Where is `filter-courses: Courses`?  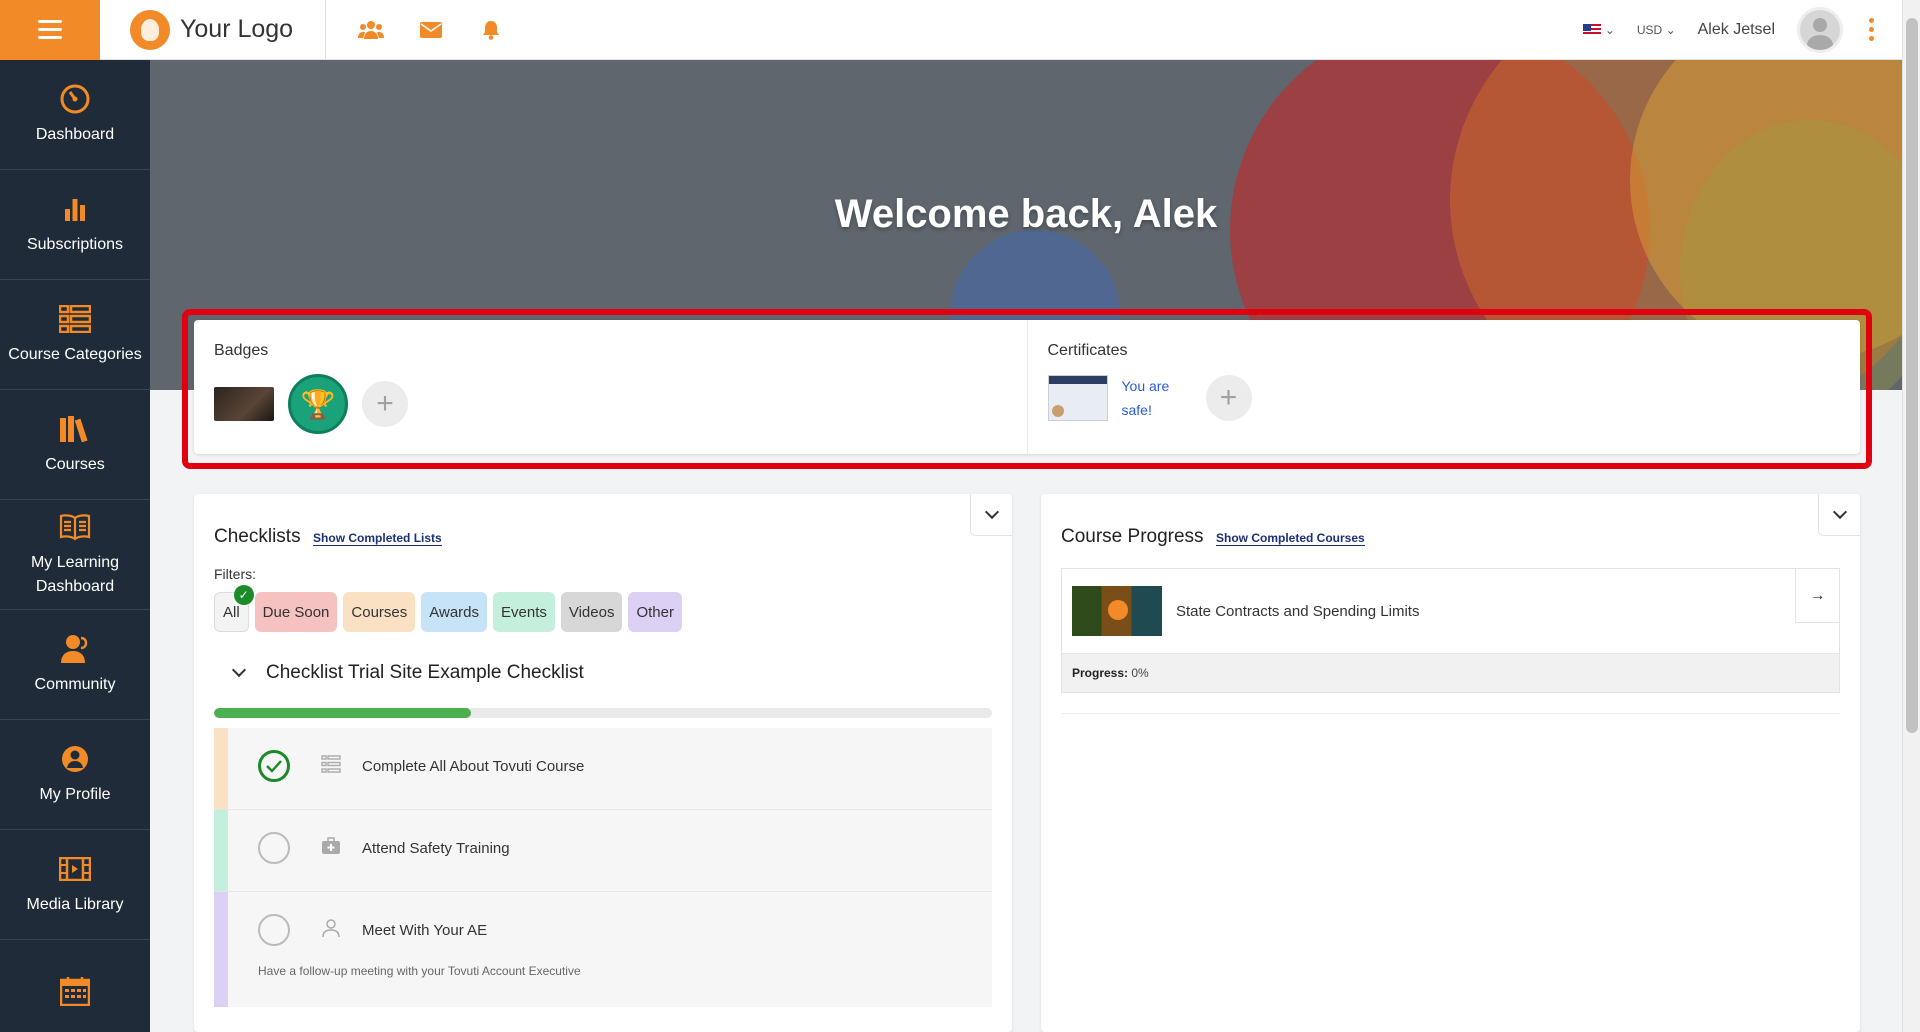
filter-courses: Courses is located at coordinates (379, 612).